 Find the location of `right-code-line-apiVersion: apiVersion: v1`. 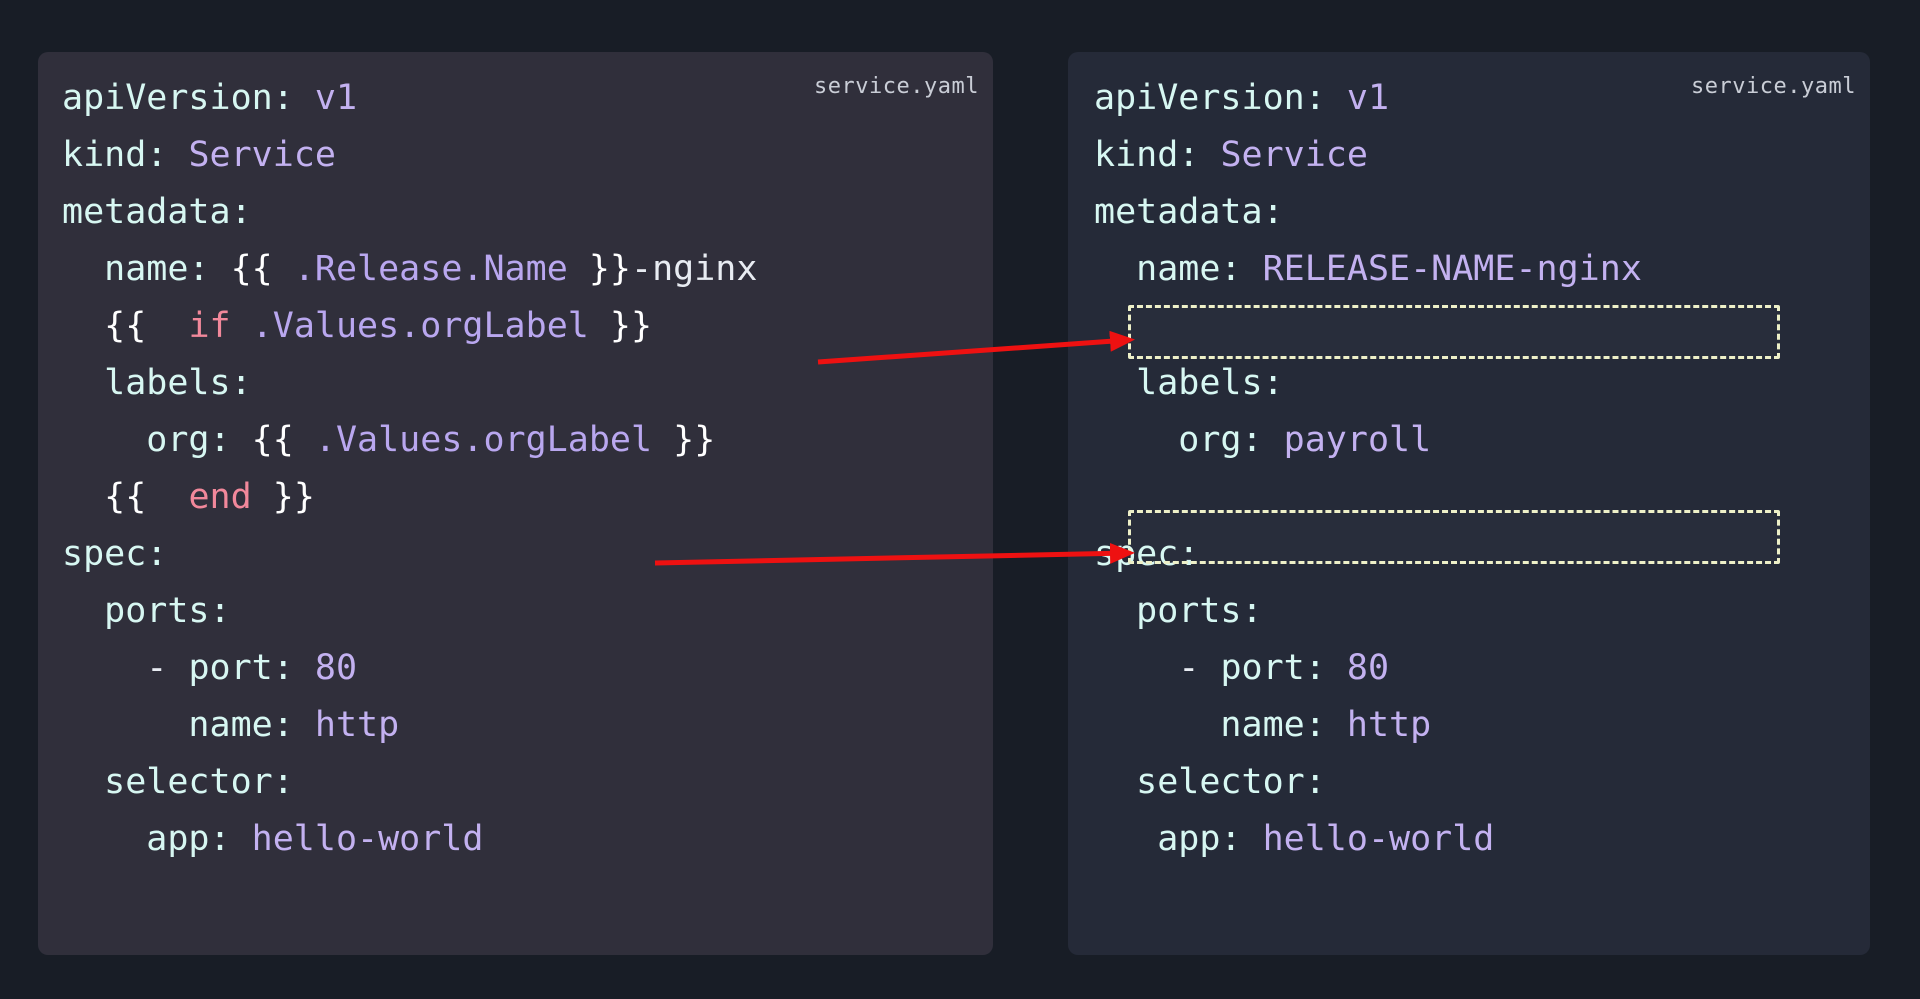

right-code-line-apiVersion: apiVersion: v1 is located at coordinates (1482, 98).